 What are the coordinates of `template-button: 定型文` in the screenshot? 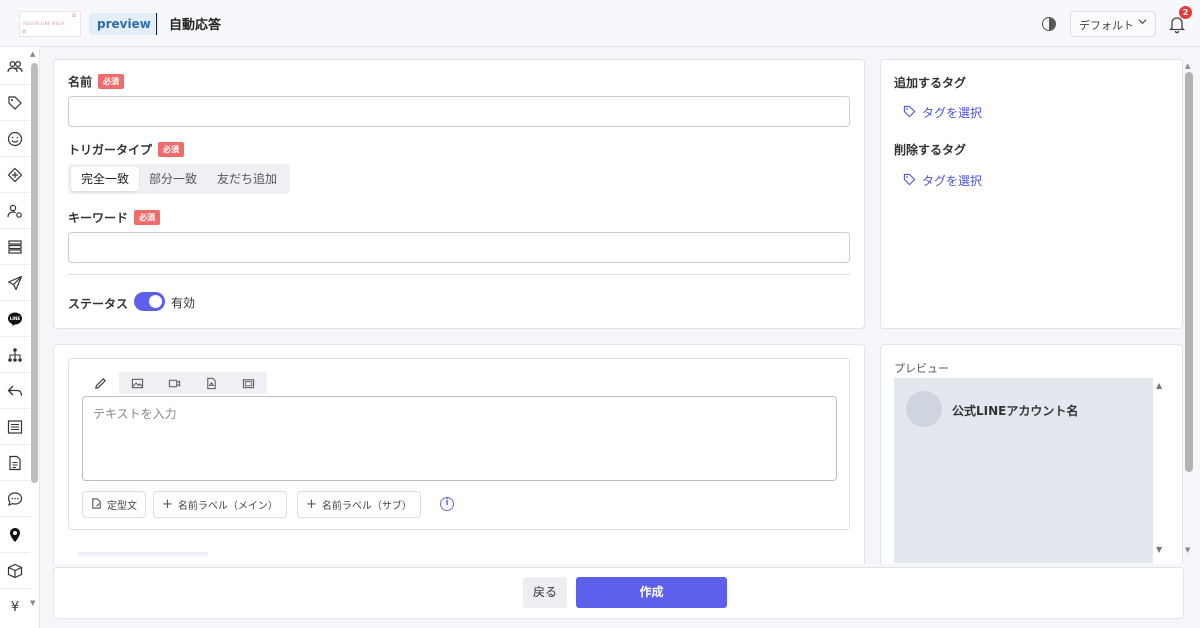 It's located at (114, 504).